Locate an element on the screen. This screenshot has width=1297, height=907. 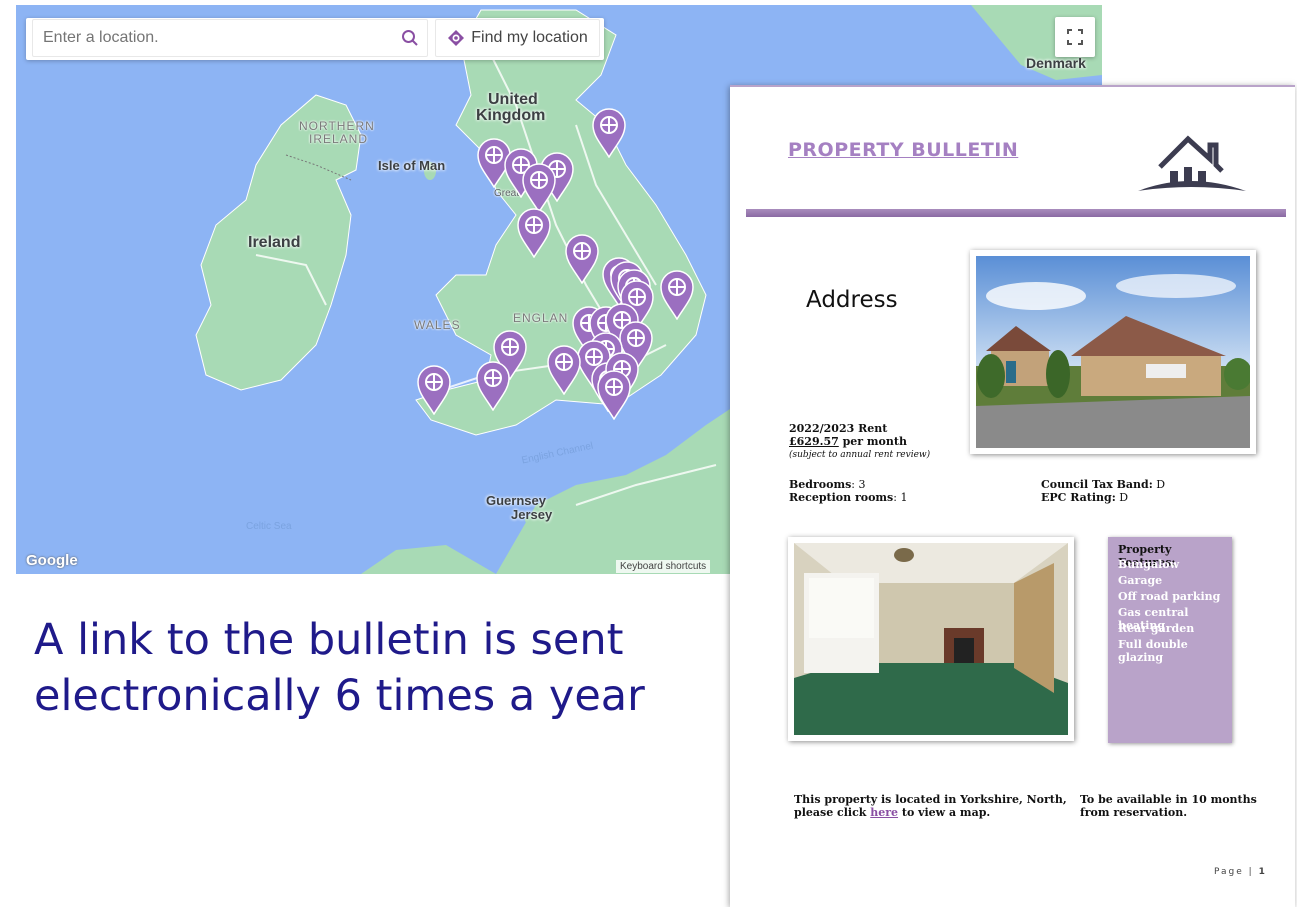
location-line-2: please click here to view a map. is located at coordinates (930, 812).